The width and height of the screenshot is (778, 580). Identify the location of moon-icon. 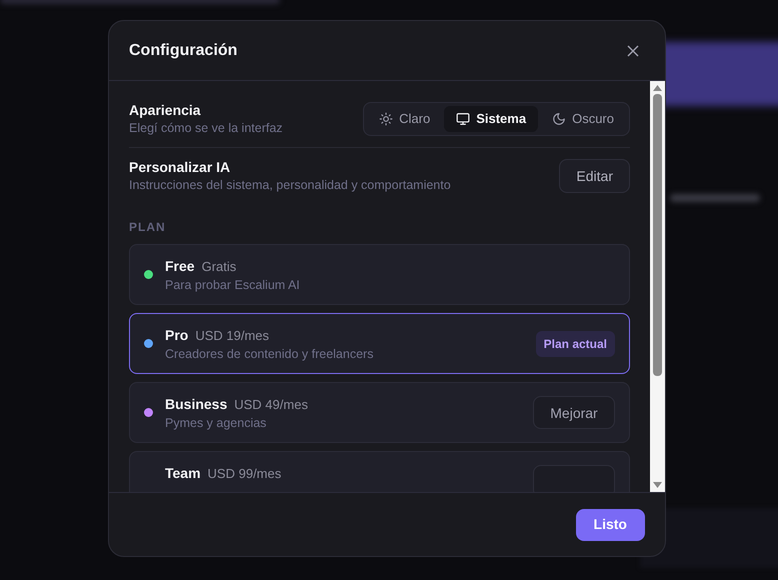
(559, 119).